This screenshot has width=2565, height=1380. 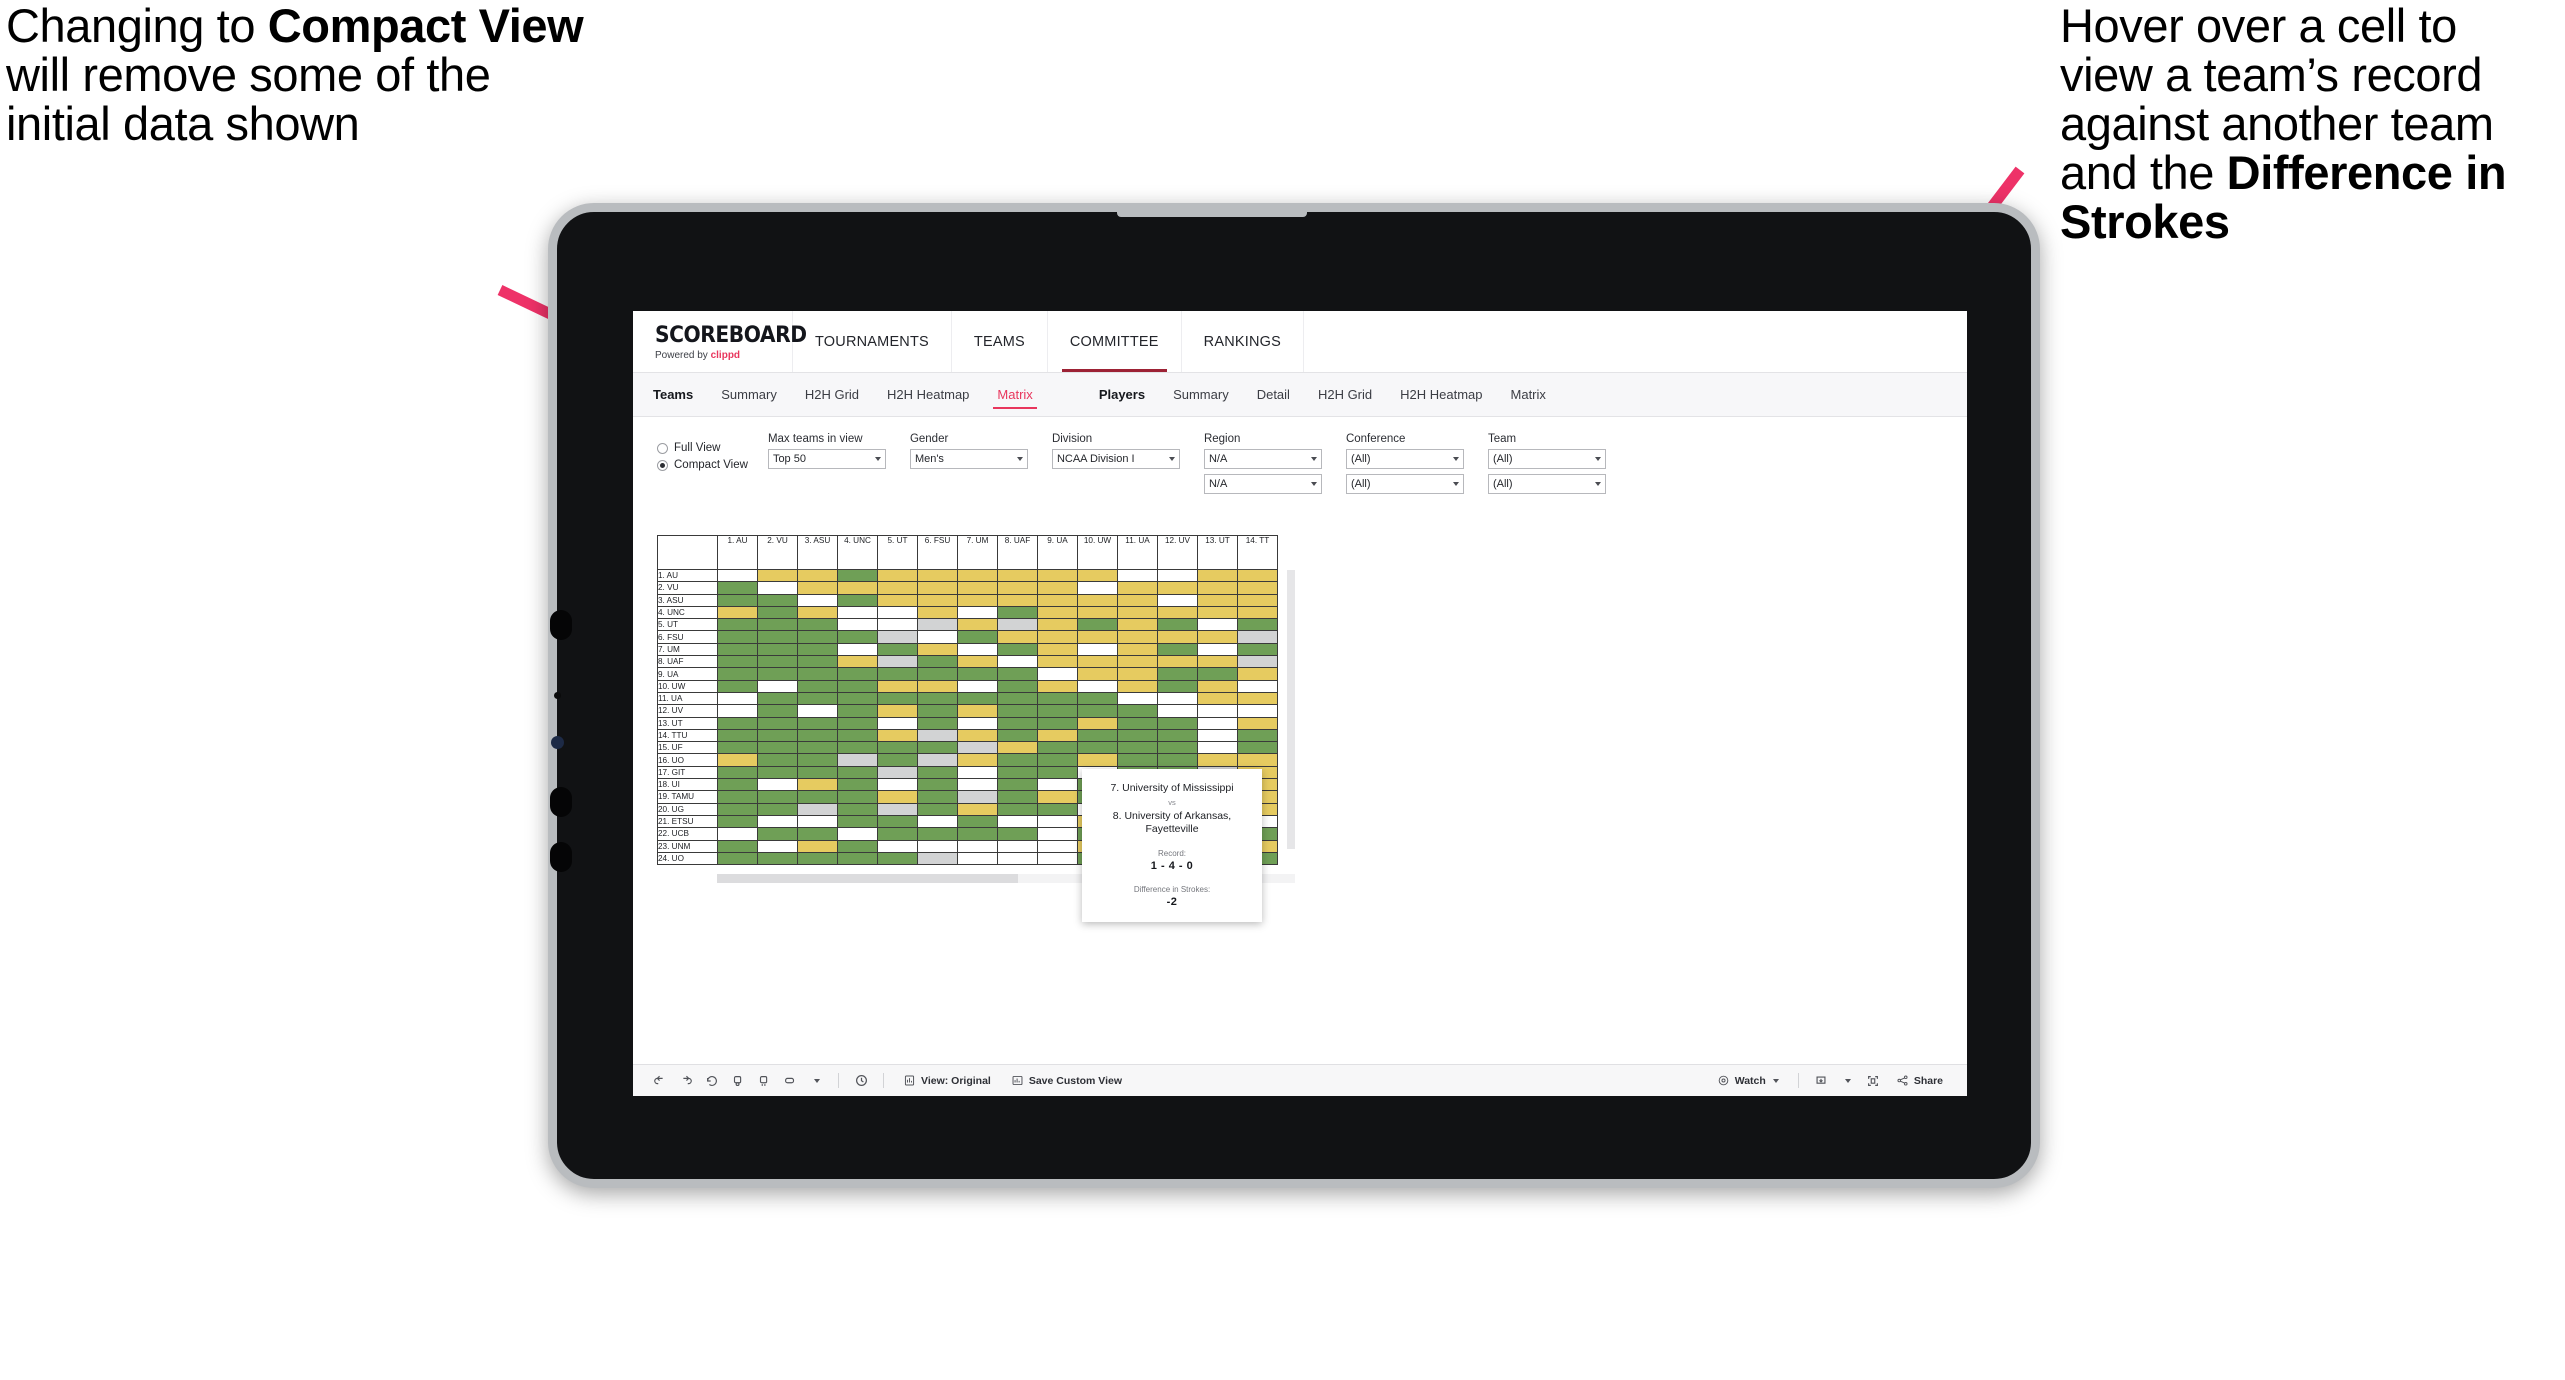 What do you see at coordinates (1873, 1081) in the screenshot?
I see `fullscreen-icon` at bounding box center [1873, 1081].